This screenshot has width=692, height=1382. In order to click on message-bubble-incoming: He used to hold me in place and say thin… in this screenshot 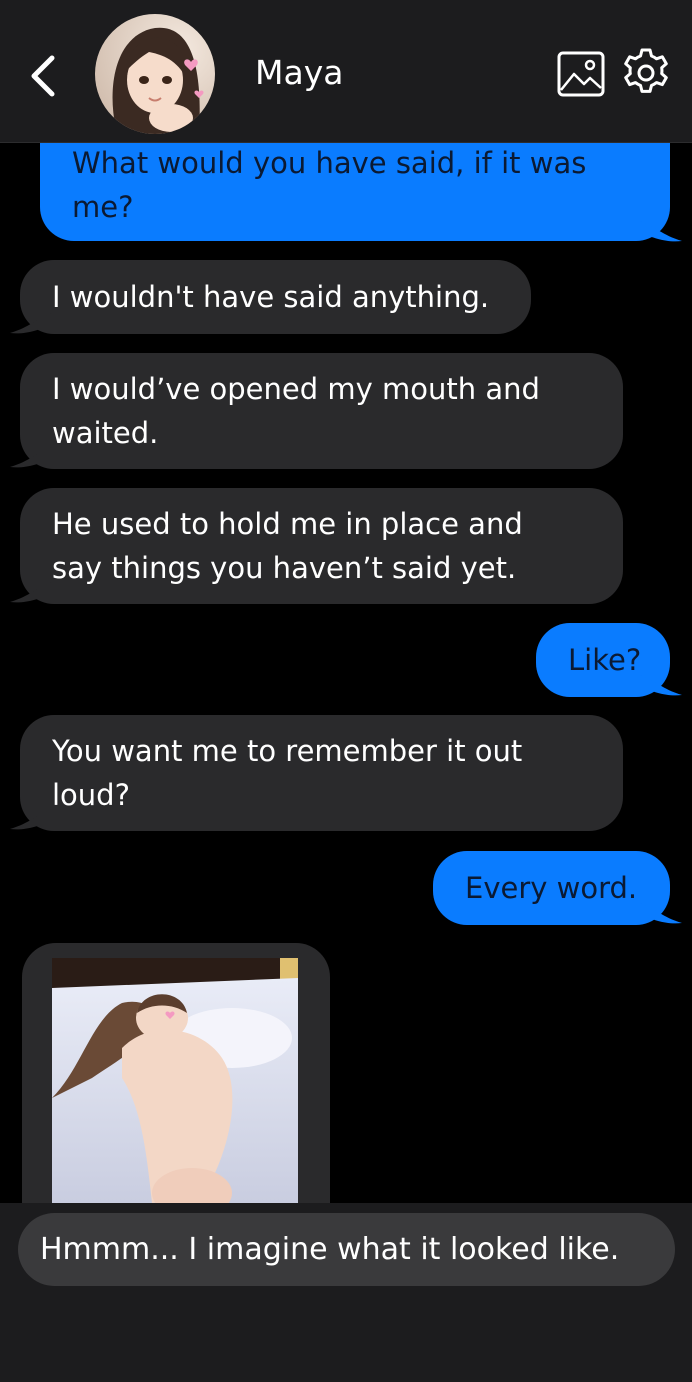, I will do `click(321, 546)`.